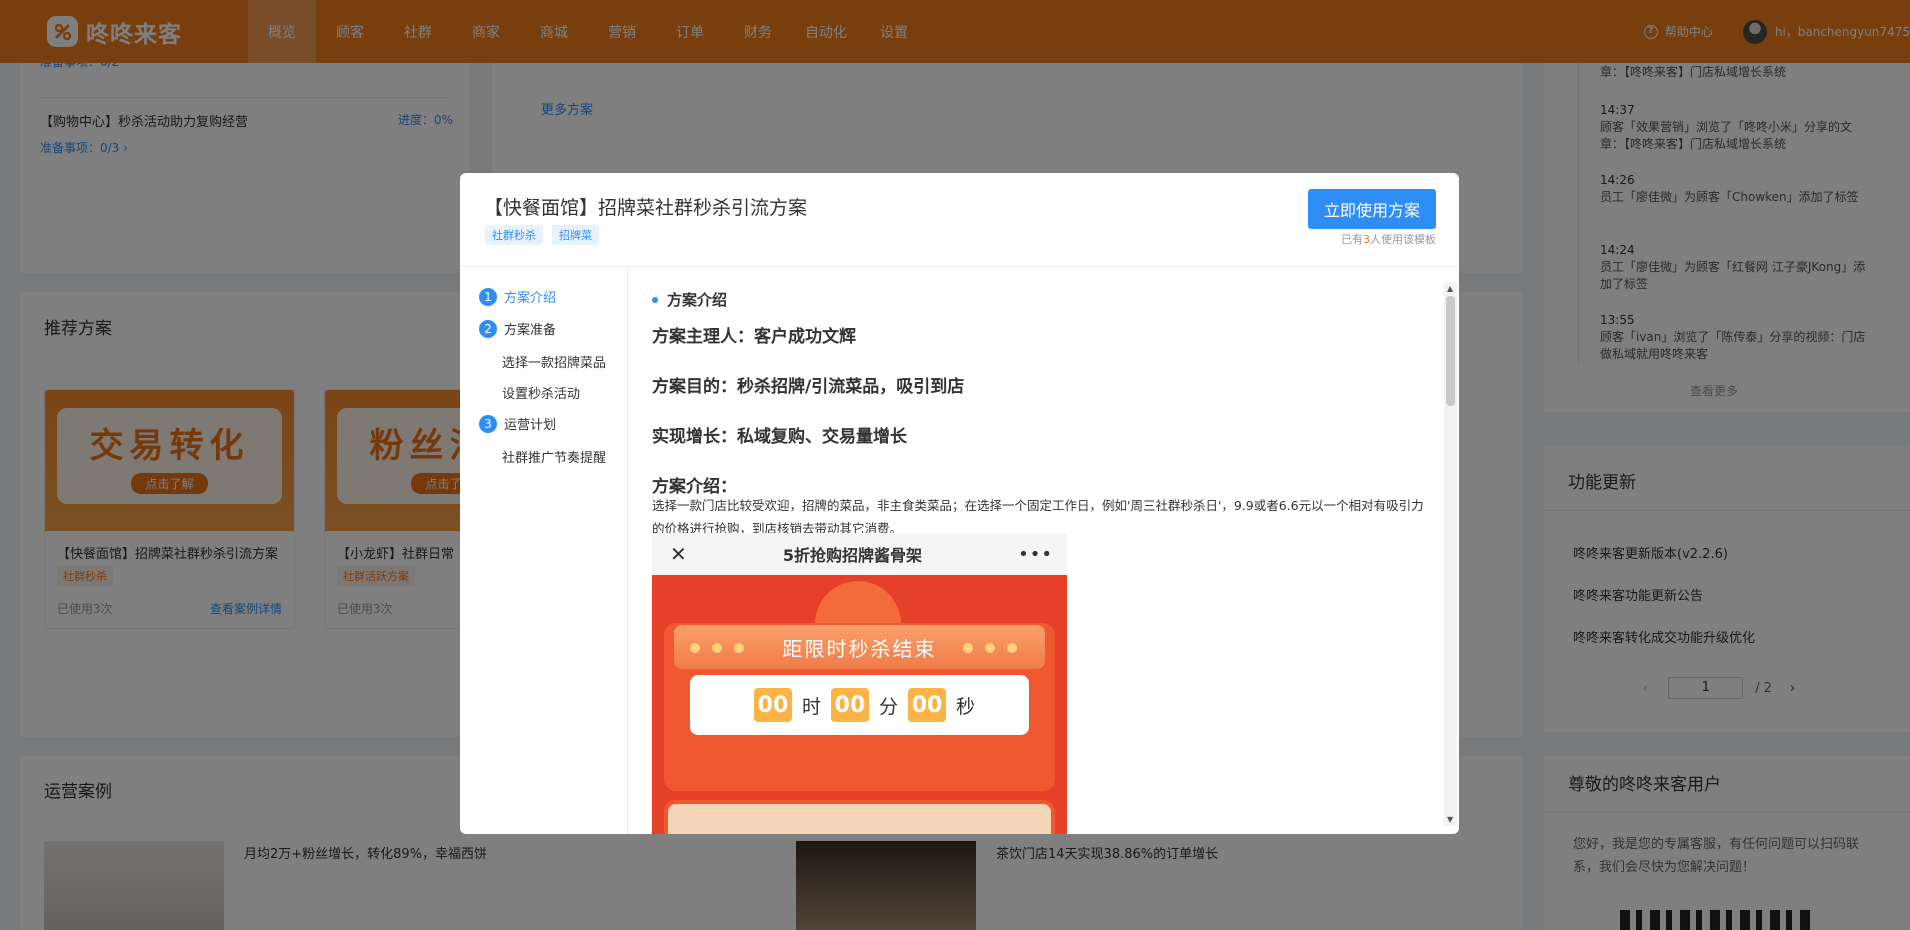 The image size is (1910, 930). I want to click on toc-num: 1, so click(488, 296).